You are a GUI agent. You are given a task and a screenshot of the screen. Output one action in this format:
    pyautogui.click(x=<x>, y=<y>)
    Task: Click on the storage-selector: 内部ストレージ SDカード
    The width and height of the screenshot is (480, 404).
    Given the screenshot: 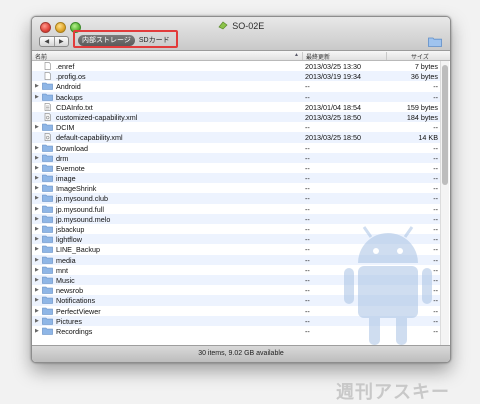 What is the action you would take?
    pyautogui.click(x=126, y=40)
    